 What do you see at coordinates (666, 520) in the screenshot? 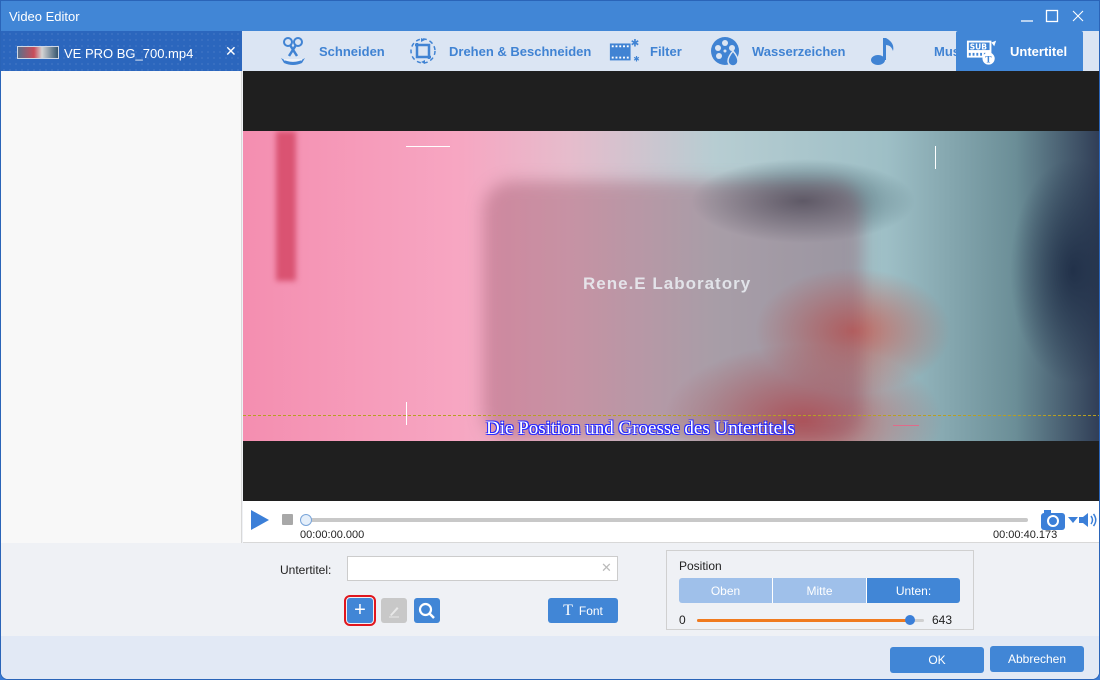
I see `seek-bar` at bounding box center [666, 520].